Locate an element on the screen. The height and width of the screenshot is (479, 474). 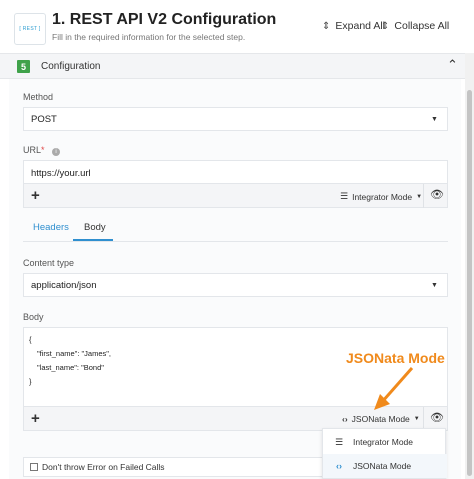
code-line: "first_name": "James", is located at coordinates (74, 353).